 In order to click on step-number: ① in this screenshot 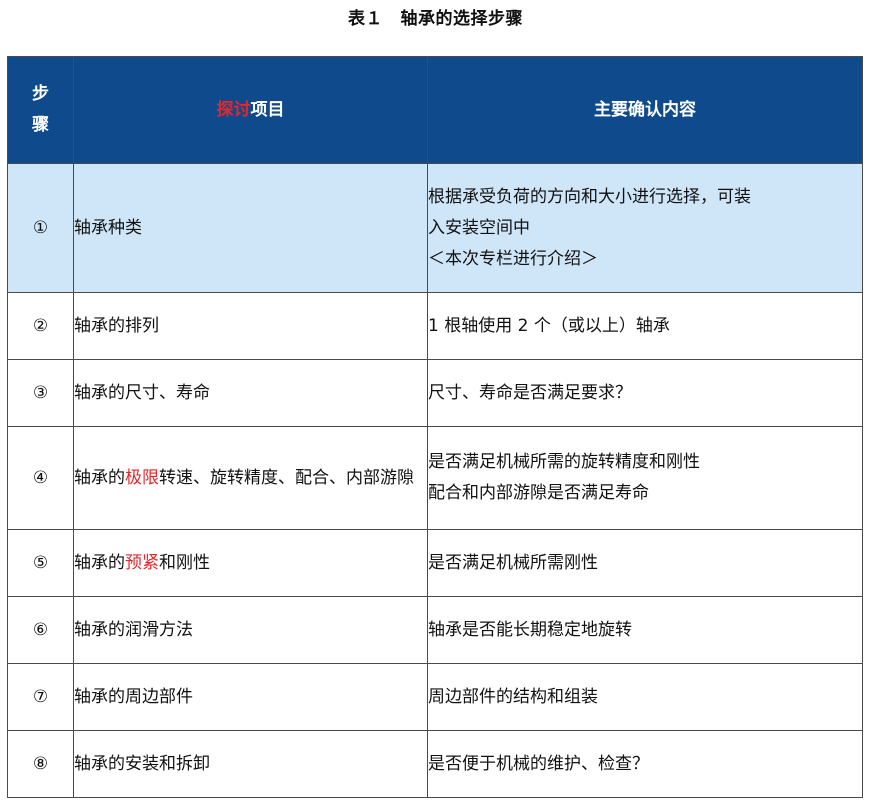, I will do `click(40, 228)`.